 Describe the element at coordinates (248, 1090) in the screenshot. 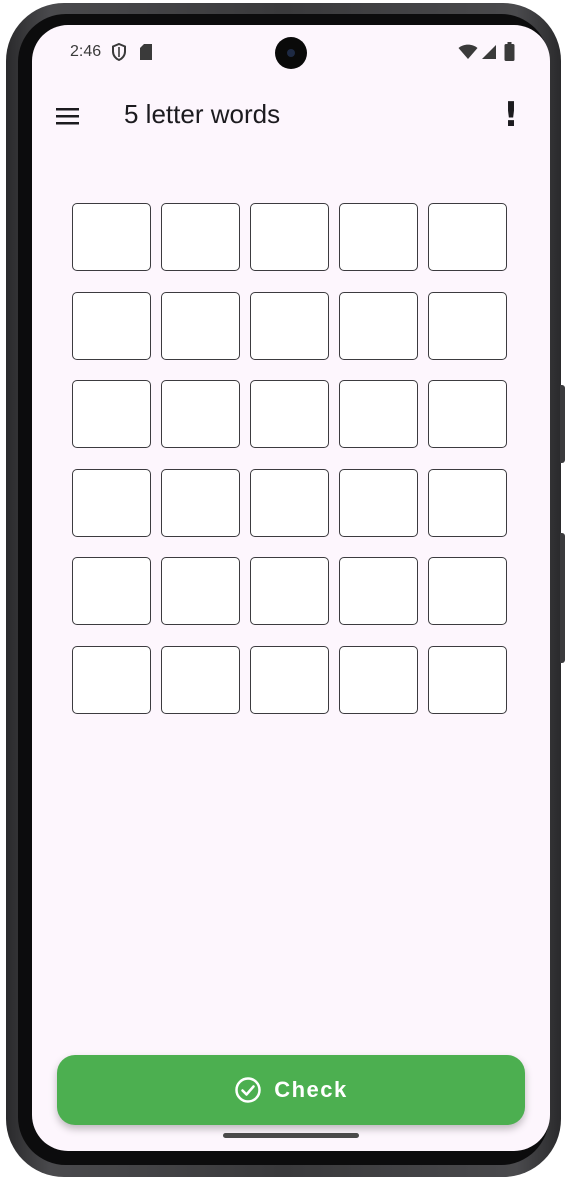

I see `check-circle-icon` at that location.